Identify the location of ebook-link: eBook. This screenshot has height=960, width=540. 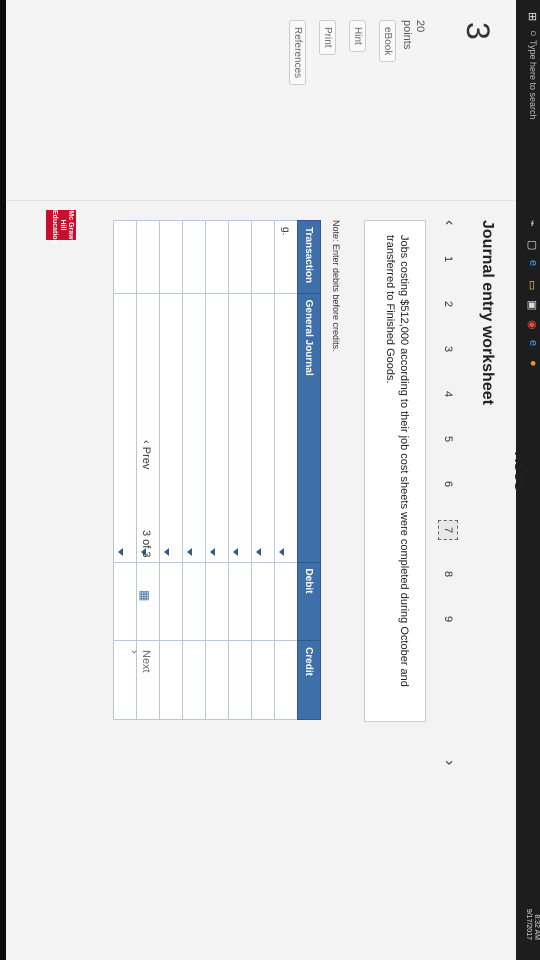
(387, 41).